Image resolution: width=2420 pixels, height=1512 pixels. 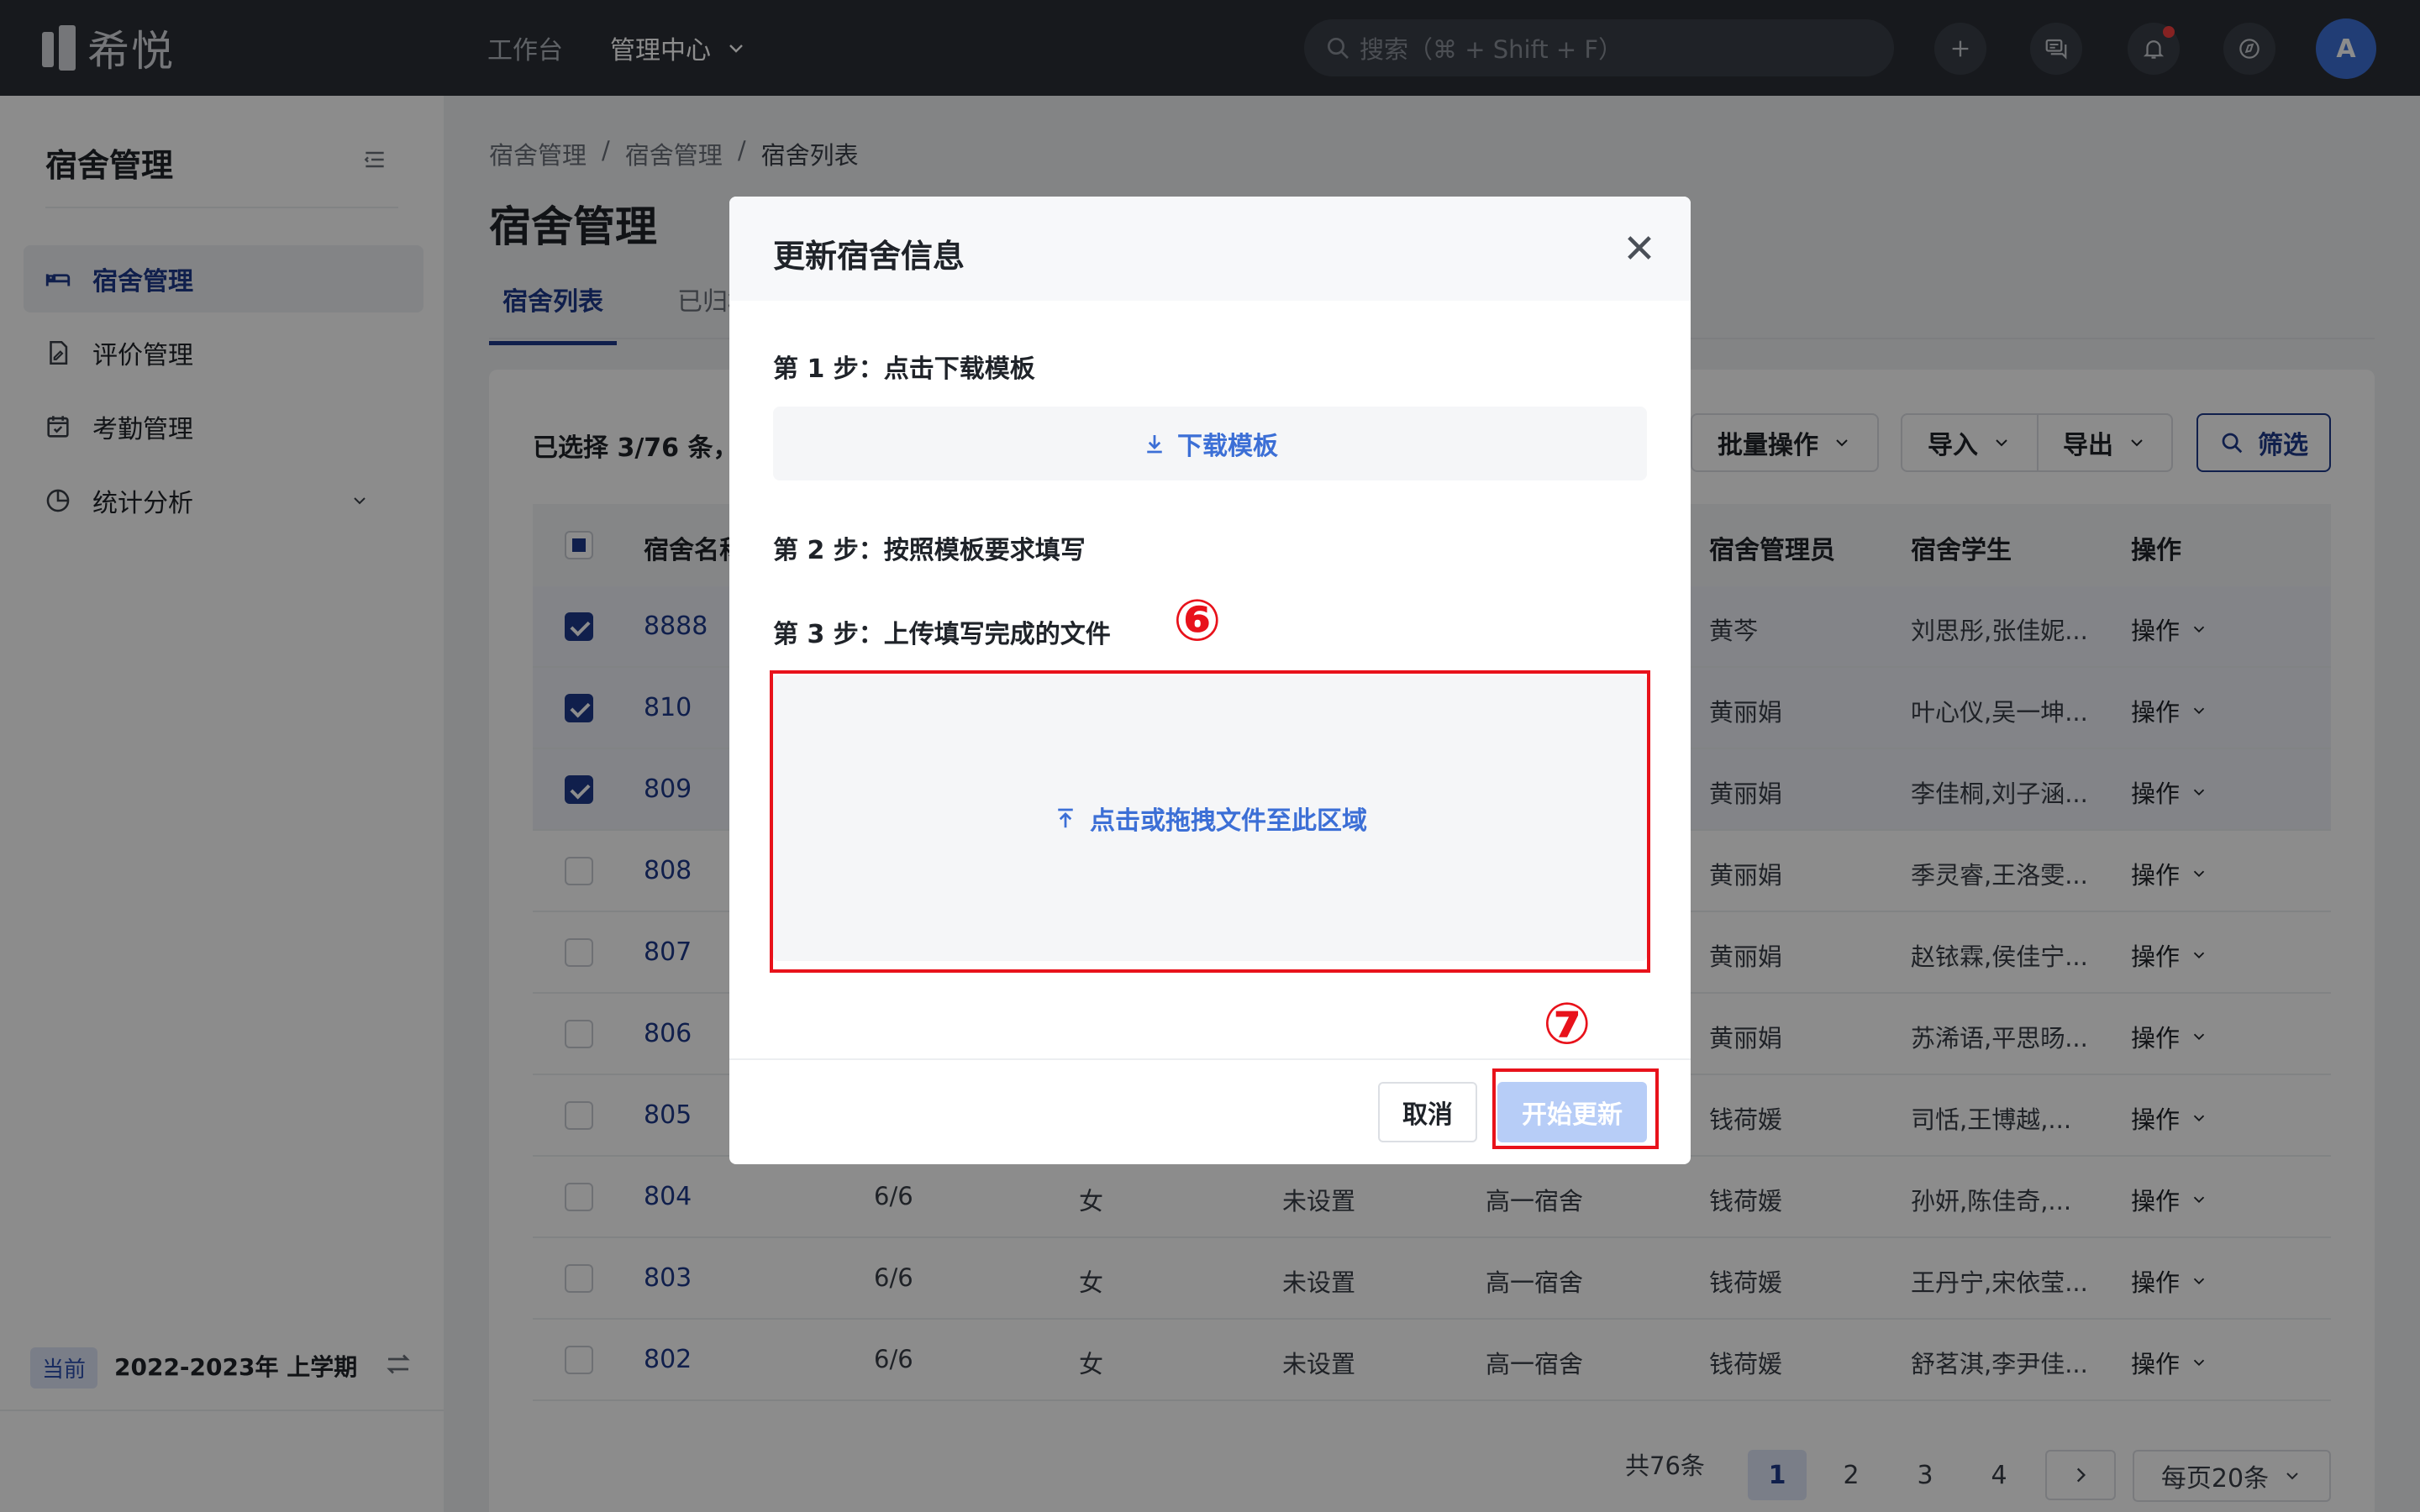 What do you see at coordinates (869, 256) in the screenshot?
I see `modal-title: 更新宿舍信息` at bounding box center [869, 256].